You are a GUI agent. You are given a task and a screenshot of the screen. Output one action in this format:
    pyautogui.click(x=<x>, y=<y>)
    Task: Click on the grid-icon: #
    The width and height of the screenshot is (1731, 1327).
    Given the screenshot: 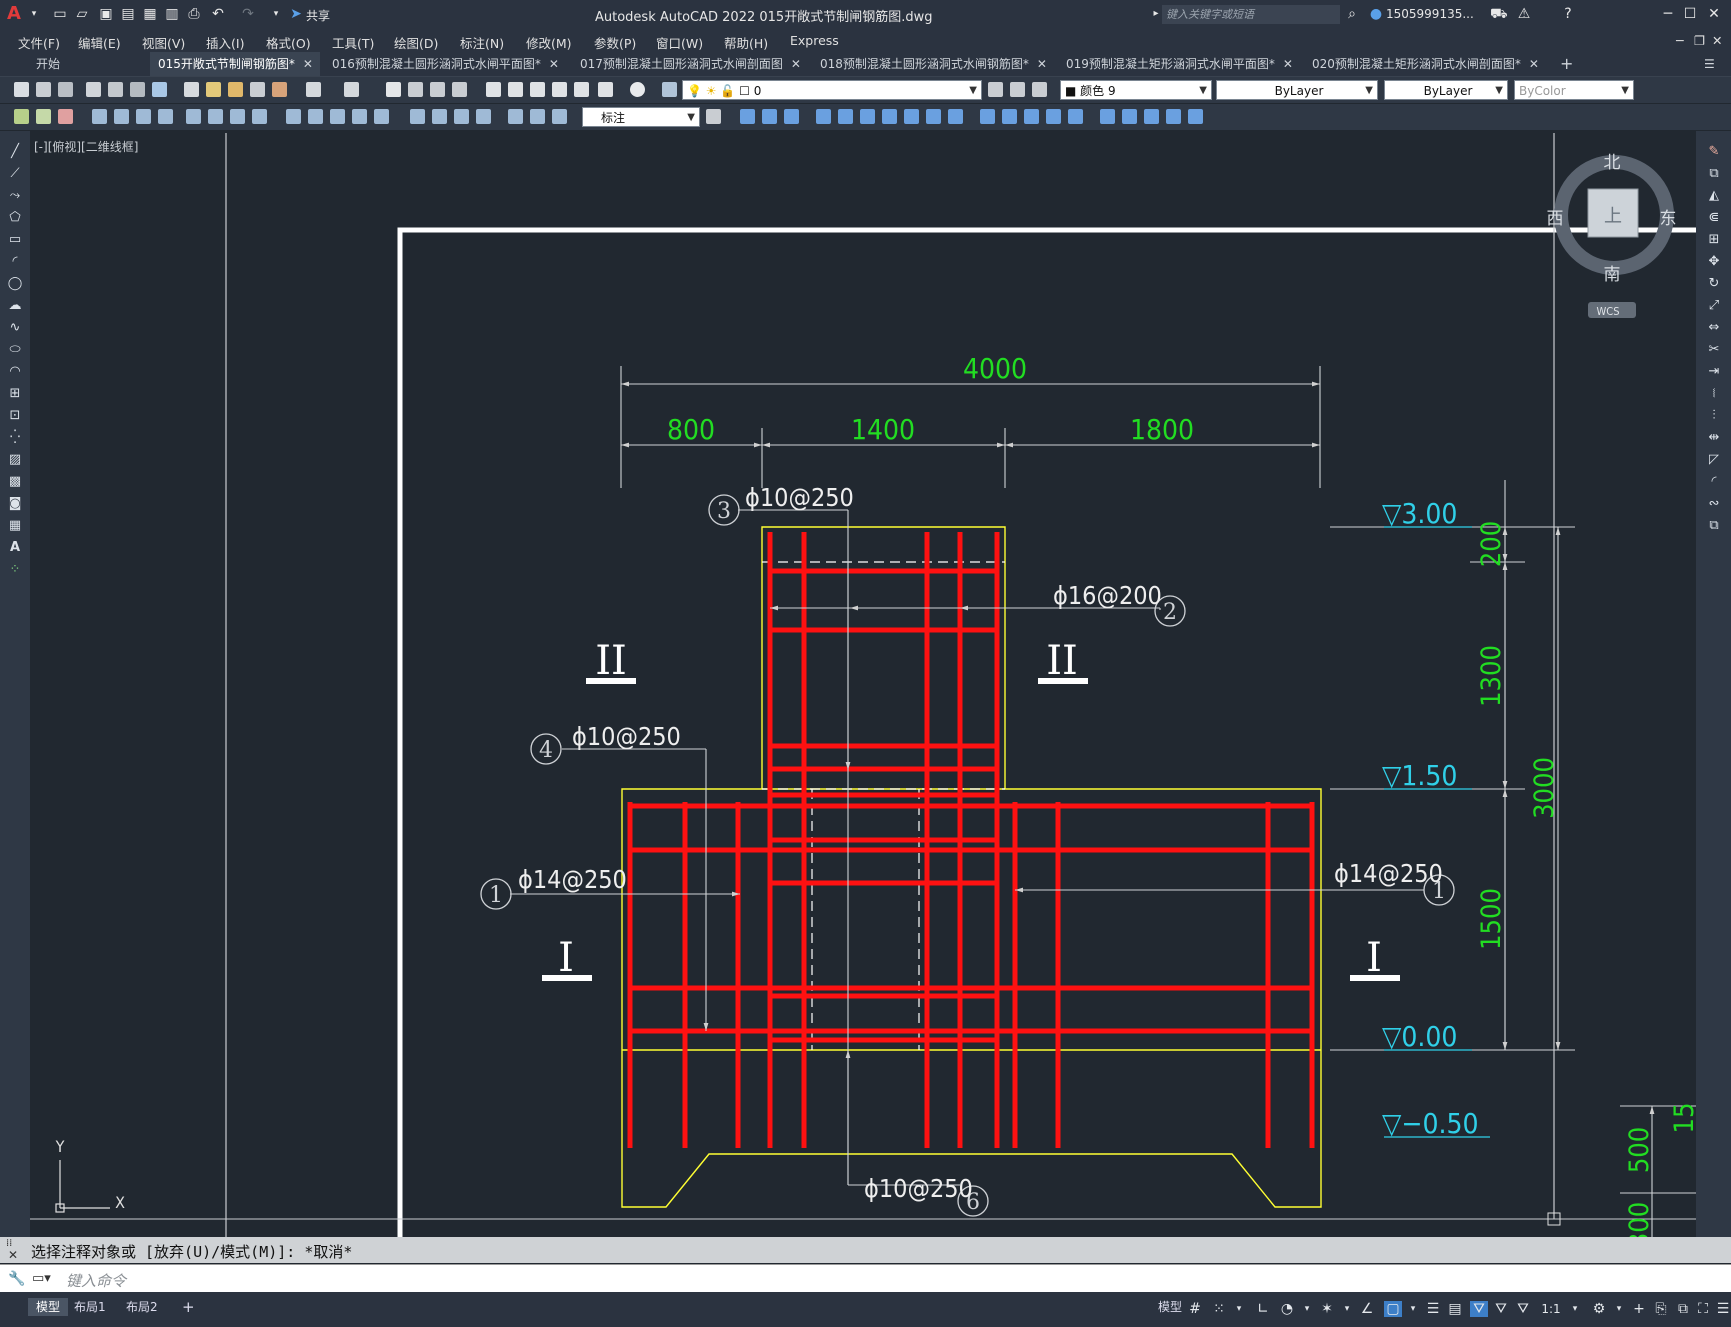 What is the action you would take?
    pyautogui.click(x=1195, y=1309)
    